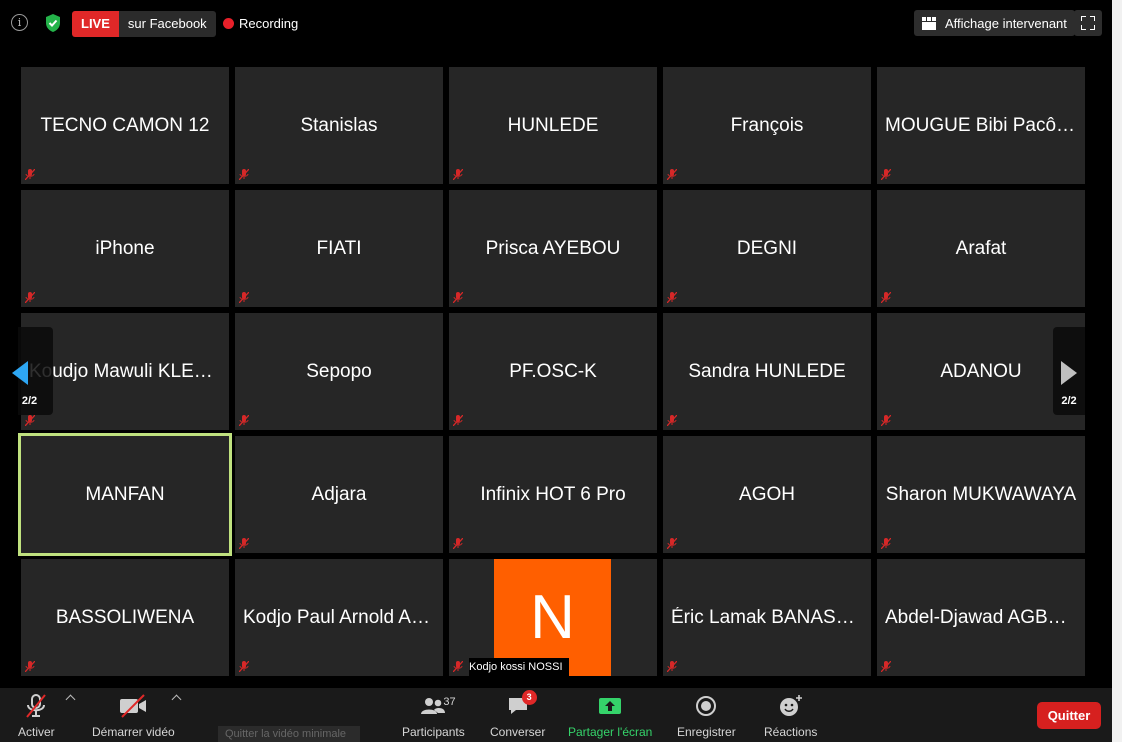 Image resolution: width=1122 pixels, height=742 pixels. I want to click on reactions-button: Réactions, so click(790, 715).